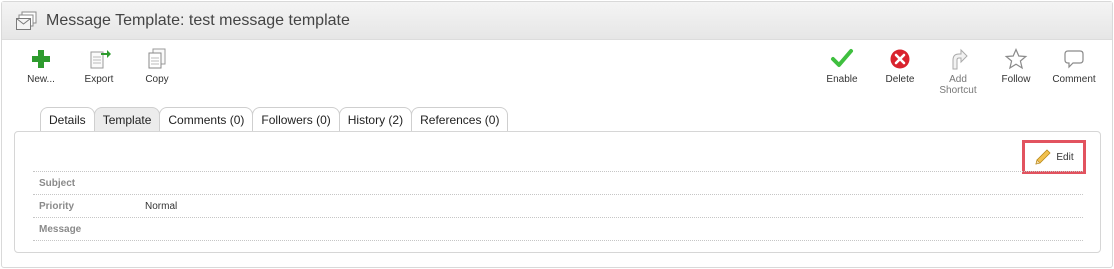 The width and height of the screenshot is (1114, 269). I want to click on comment-bubble-icon, so click(1074, 59).